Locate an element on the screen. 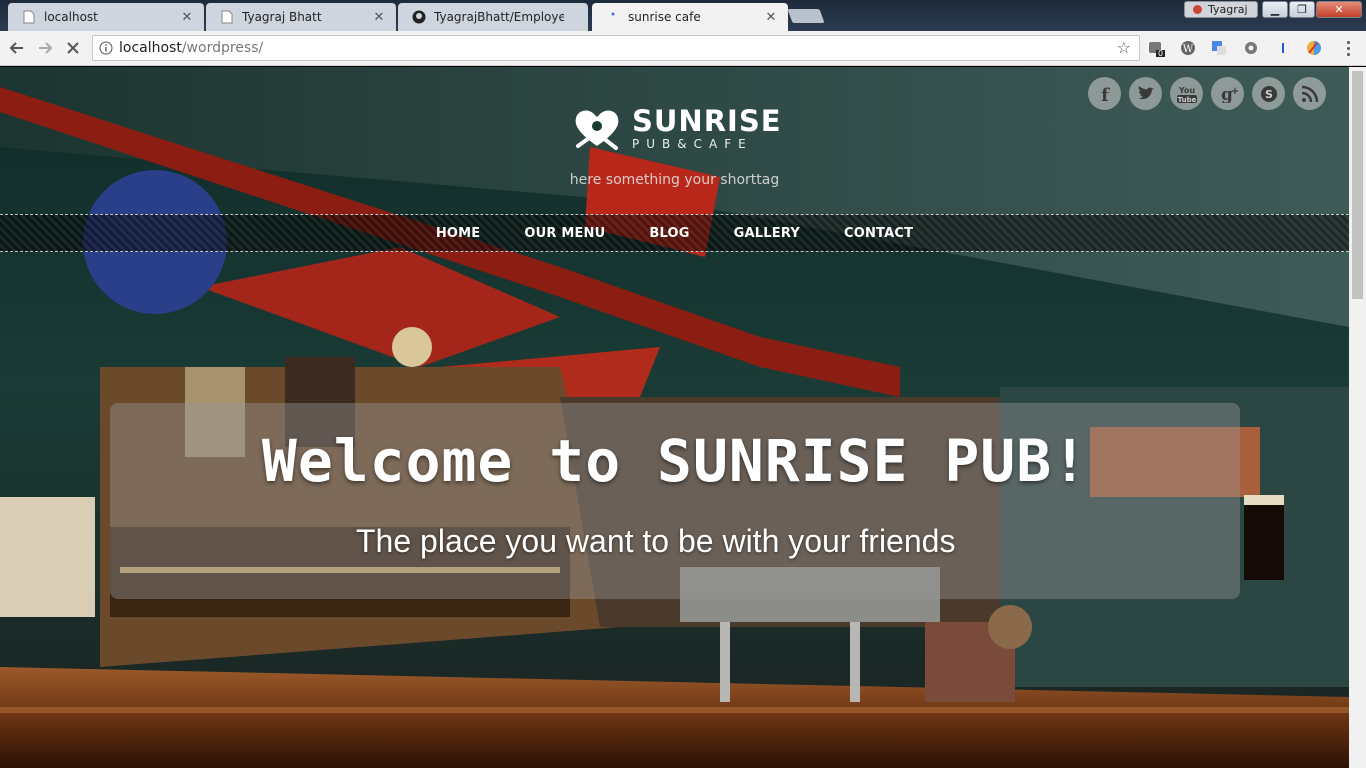  maximize-button: ❐ is located at coordinates (1302, 9).